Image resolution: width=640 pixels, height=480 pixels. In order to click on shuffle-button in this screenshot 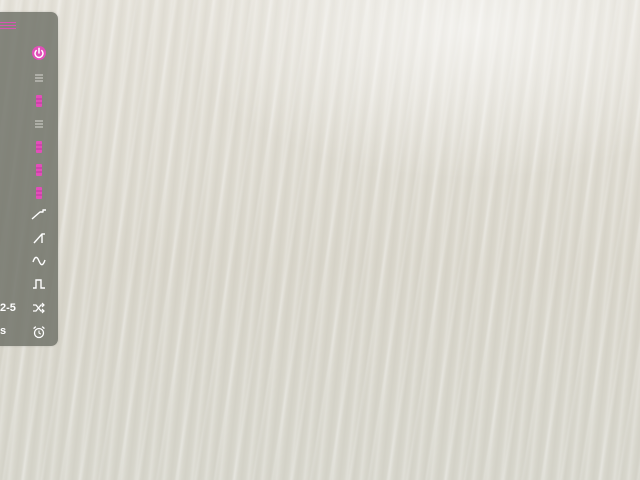, I will do `click(39, 308)`.